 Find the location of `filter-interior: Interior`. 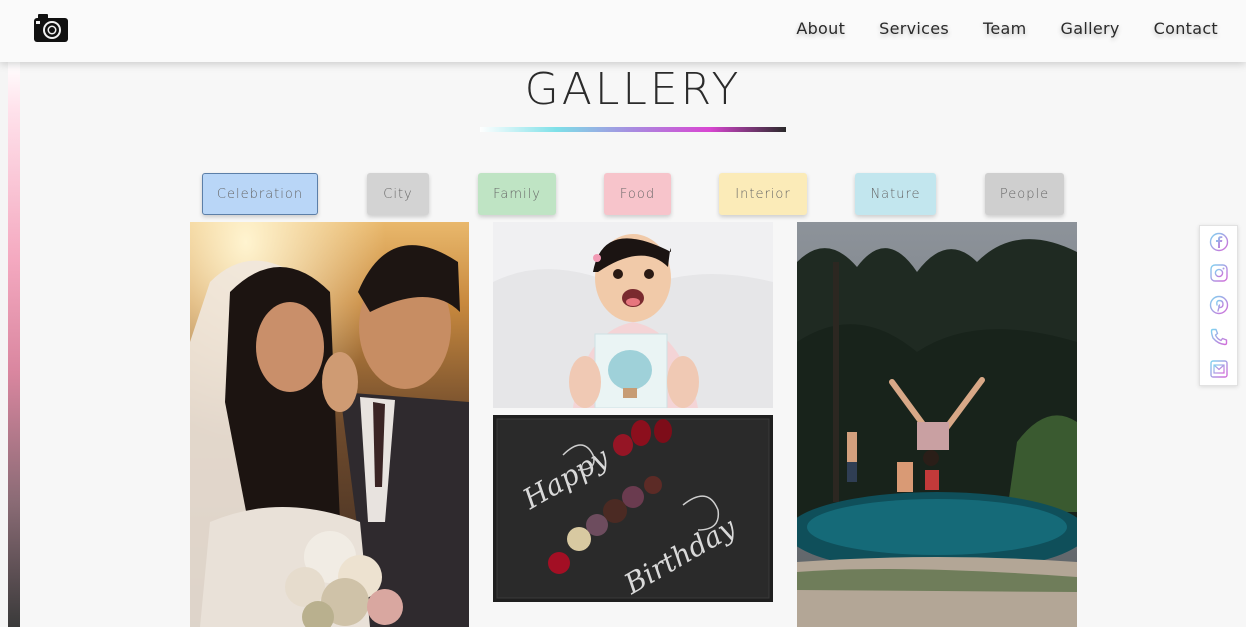

filter-interior: Interior is located at coordinates (763, 194).